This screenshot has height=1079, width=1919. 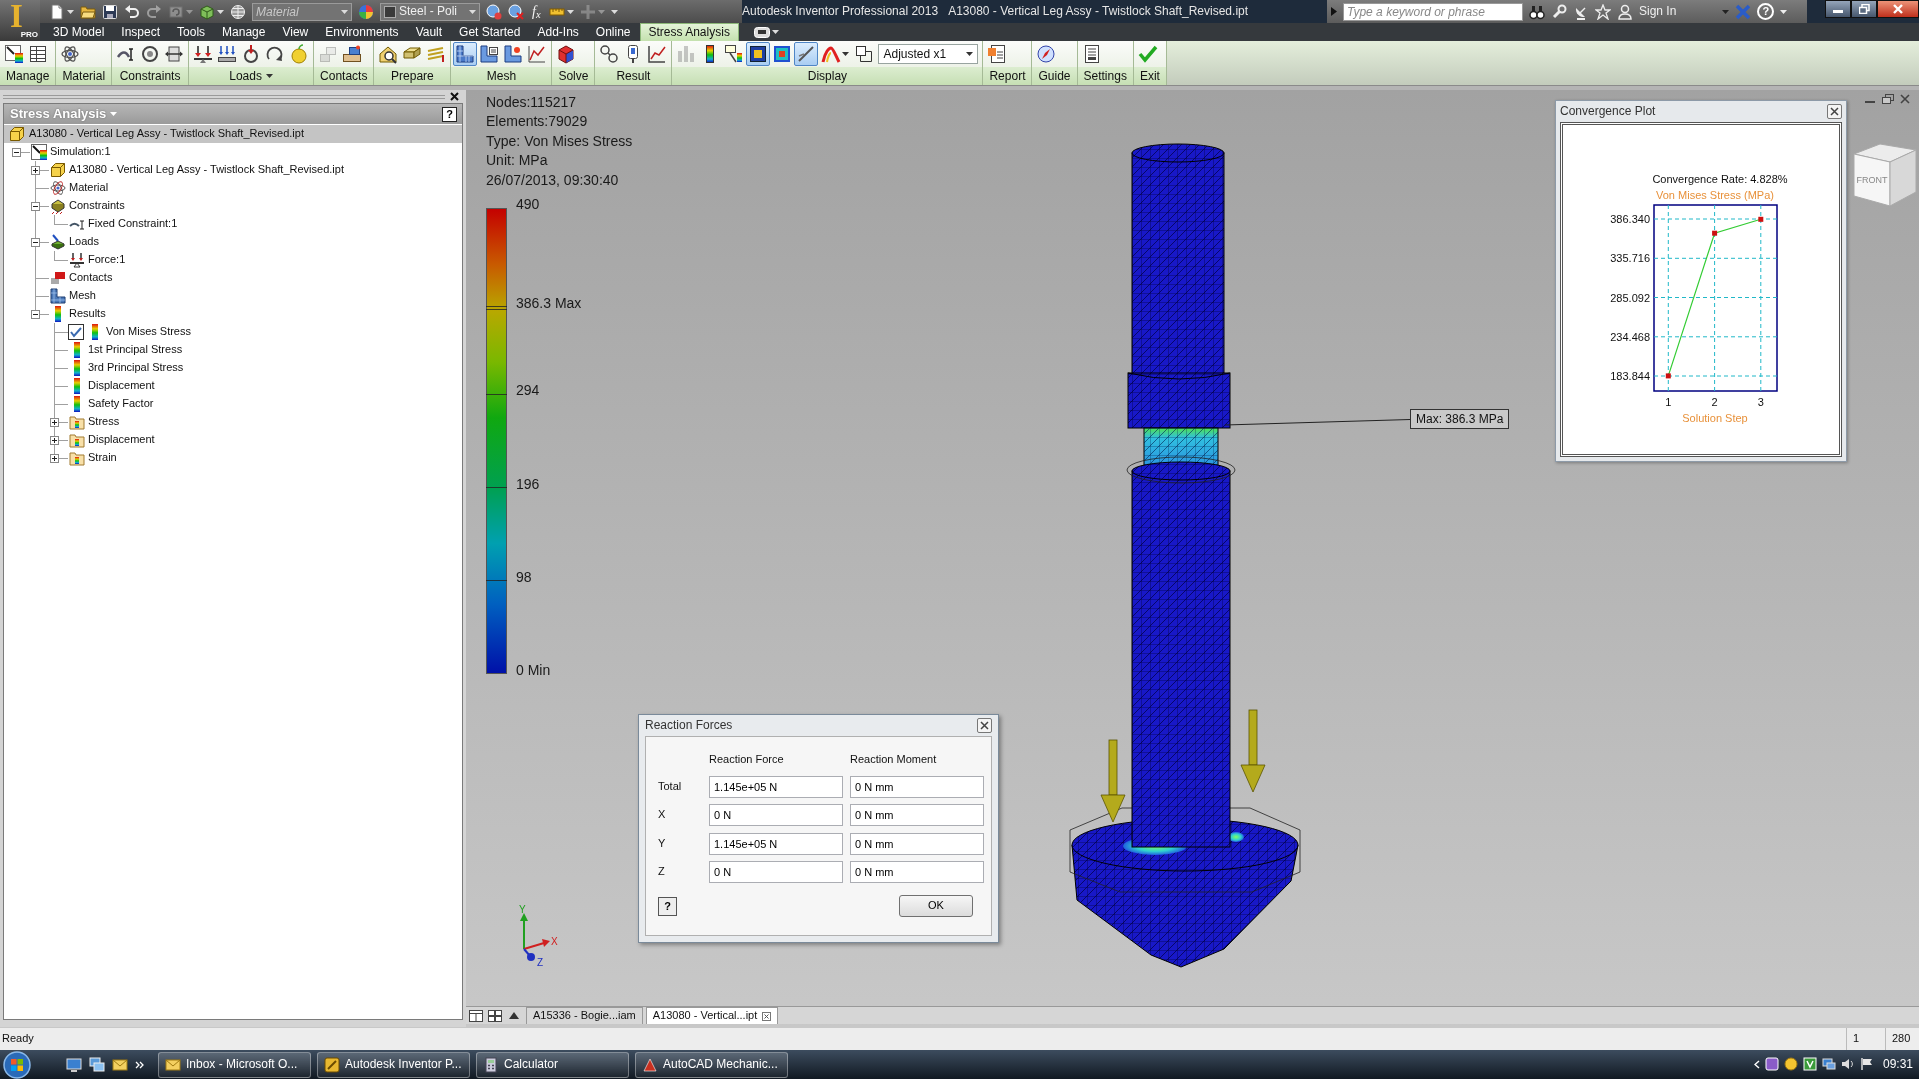 What do you see at coordinates (494, 1015) in the screenshot?
I see `grid-windows-icon` at bounding box center [494, 1015].